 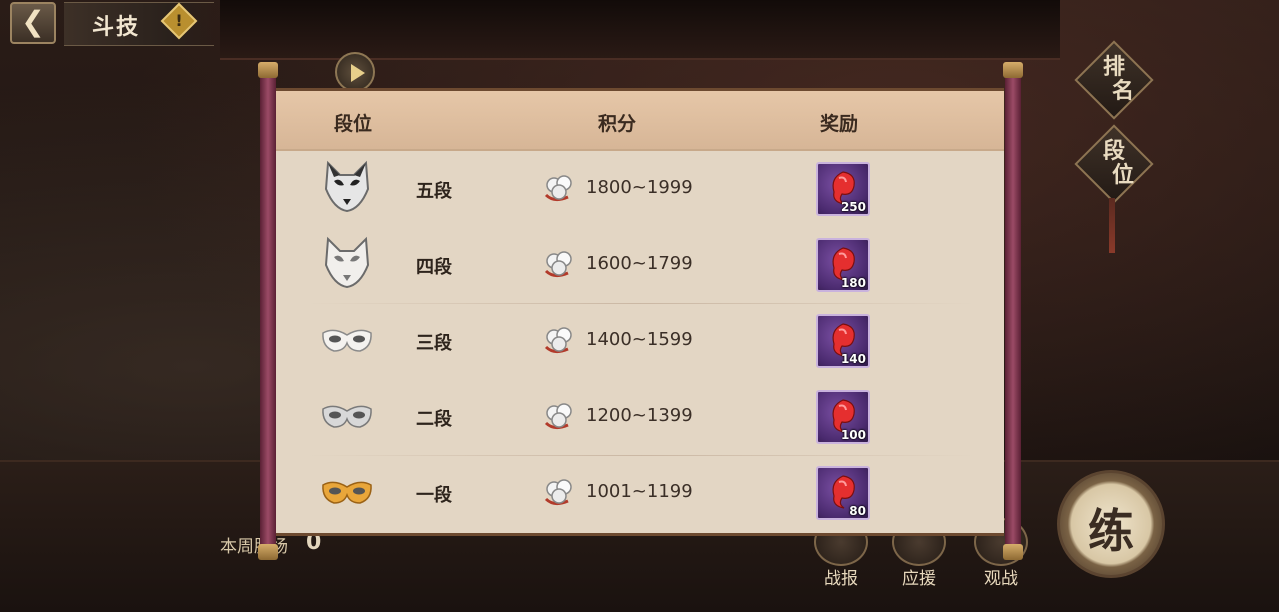 I want to click on scroll-rod-left, so click(x=268, y=311).